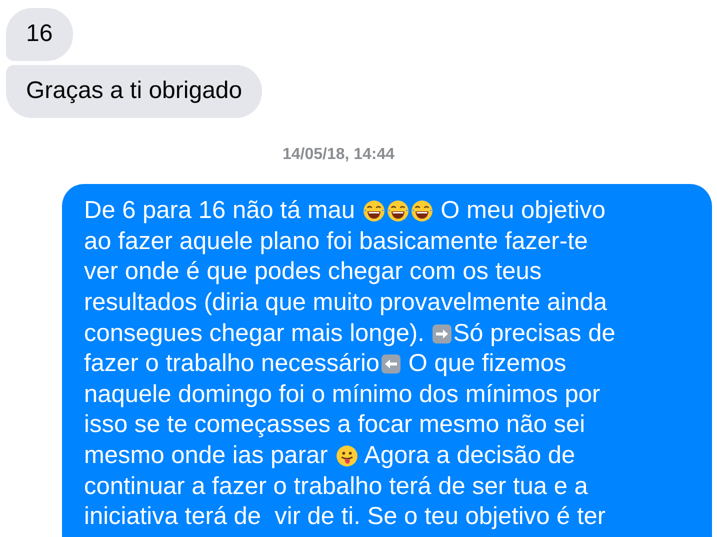 The image size is (717, 537). What do you see at coordinates (336, 242) in the screenshot?
I see `message-text: ao fazer aquele plano foi basicamente fazer-te` at bounding box center [336, 242].